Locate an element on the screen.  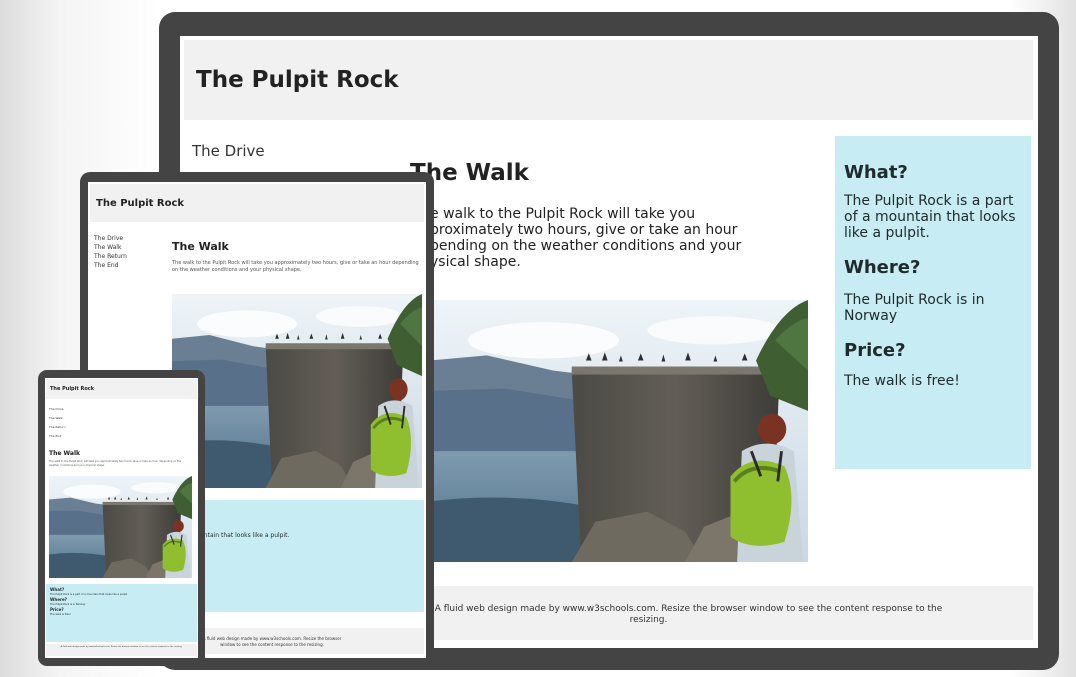
tablet-nav: The Drive The Walk The Return The End is located at coordinates (110, 252).